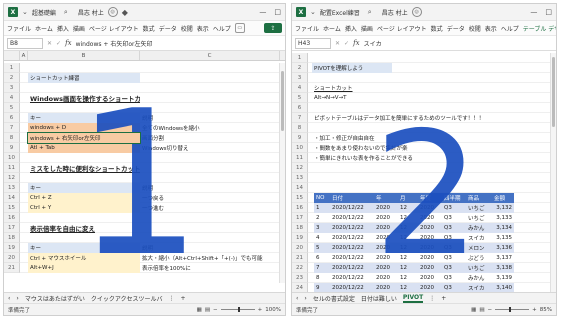  What do you see at coordinates (456, 28) in the screenshot?
I see `ribbon-tab: データ` at bounding box center [456, 28].